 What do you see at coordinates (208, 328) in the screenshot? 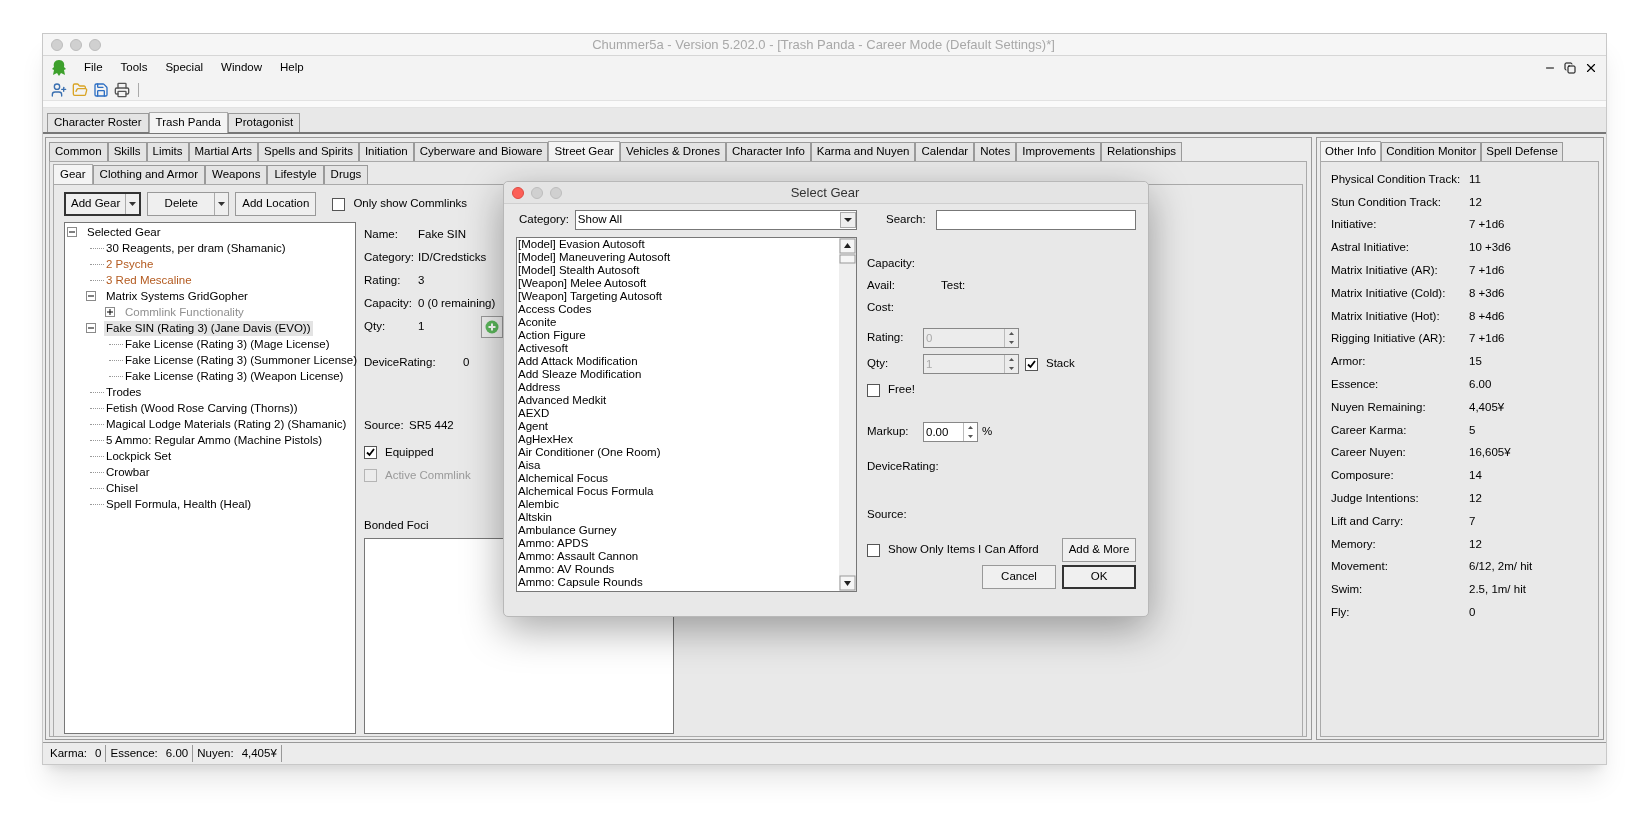
I see `tree-item: Fake SIN (Rating 3) (Jane Davis (EVO))` at bounding box center [208, 328].